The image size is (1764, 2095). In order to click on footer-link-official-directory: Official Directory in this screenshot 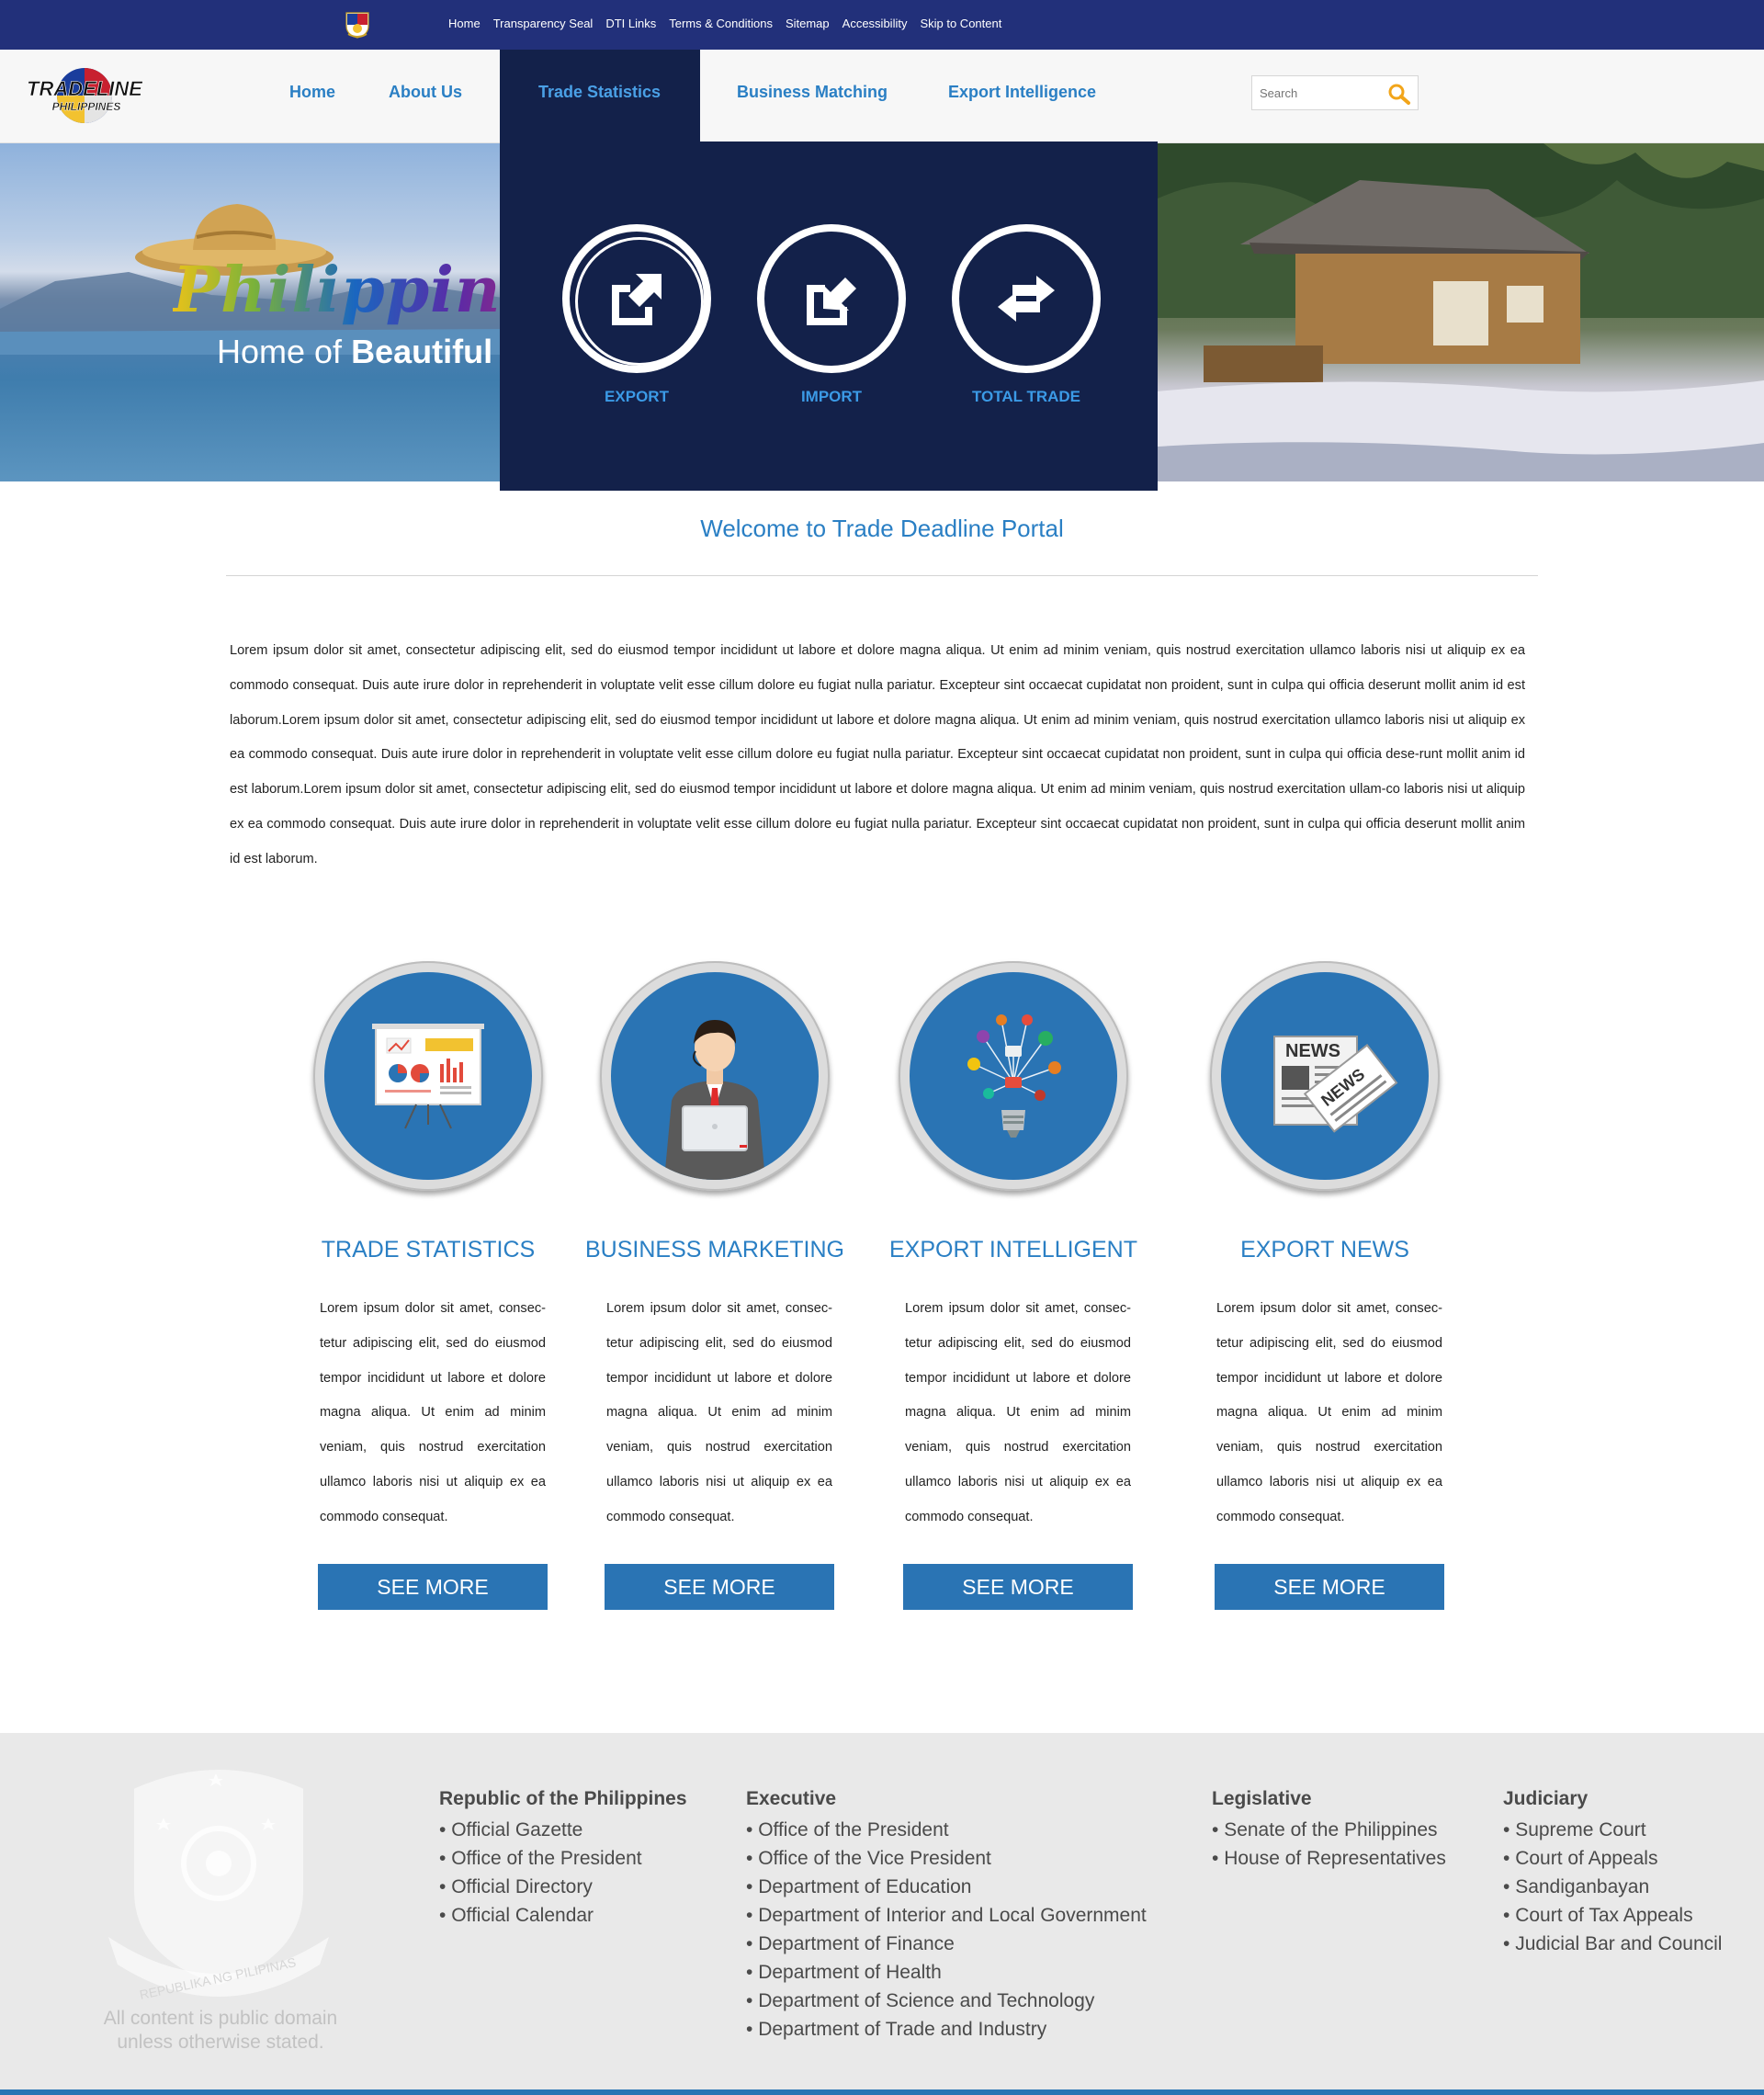, I will do `click(563, 1887)`.